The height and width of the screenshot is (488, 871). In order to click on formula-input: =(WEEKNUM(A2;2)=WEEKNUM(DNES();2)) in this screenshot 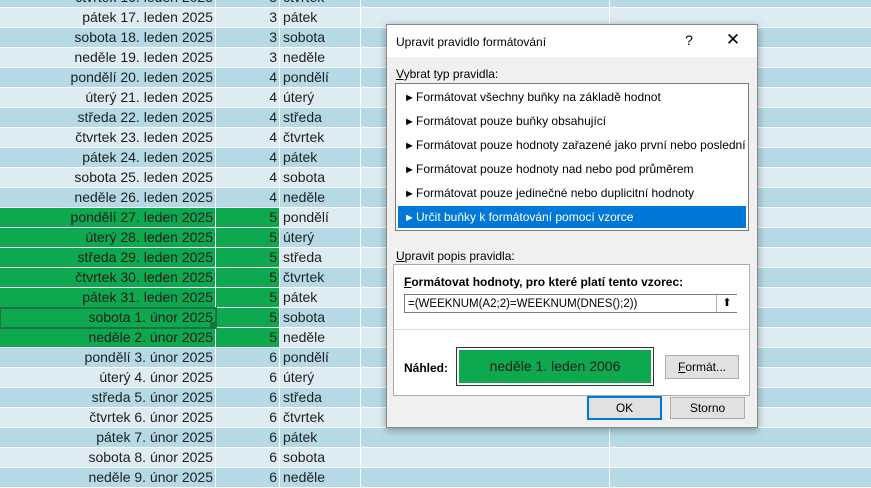, I will do `click(570, 303)`.